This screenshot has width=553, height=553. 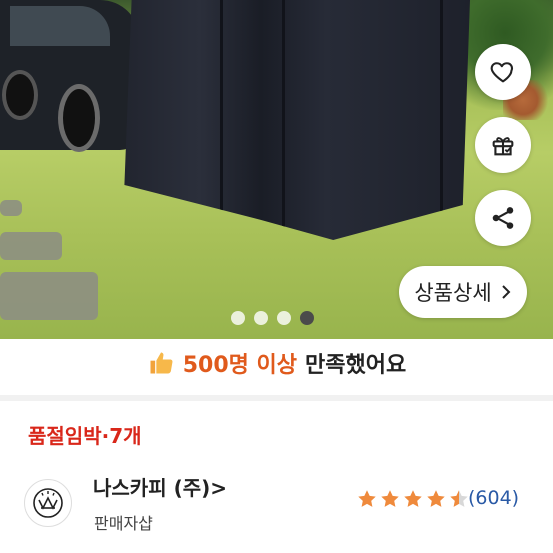 I want to click on share-icon, so click(x=503, y=218).